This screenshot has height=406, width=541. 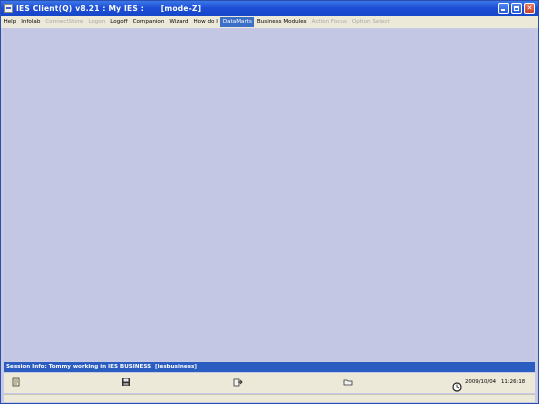 What do you see at coordinates (119, 22) in the screenshot?
I see `menu-logoff: Logoff` at bounding box center [119, 22].